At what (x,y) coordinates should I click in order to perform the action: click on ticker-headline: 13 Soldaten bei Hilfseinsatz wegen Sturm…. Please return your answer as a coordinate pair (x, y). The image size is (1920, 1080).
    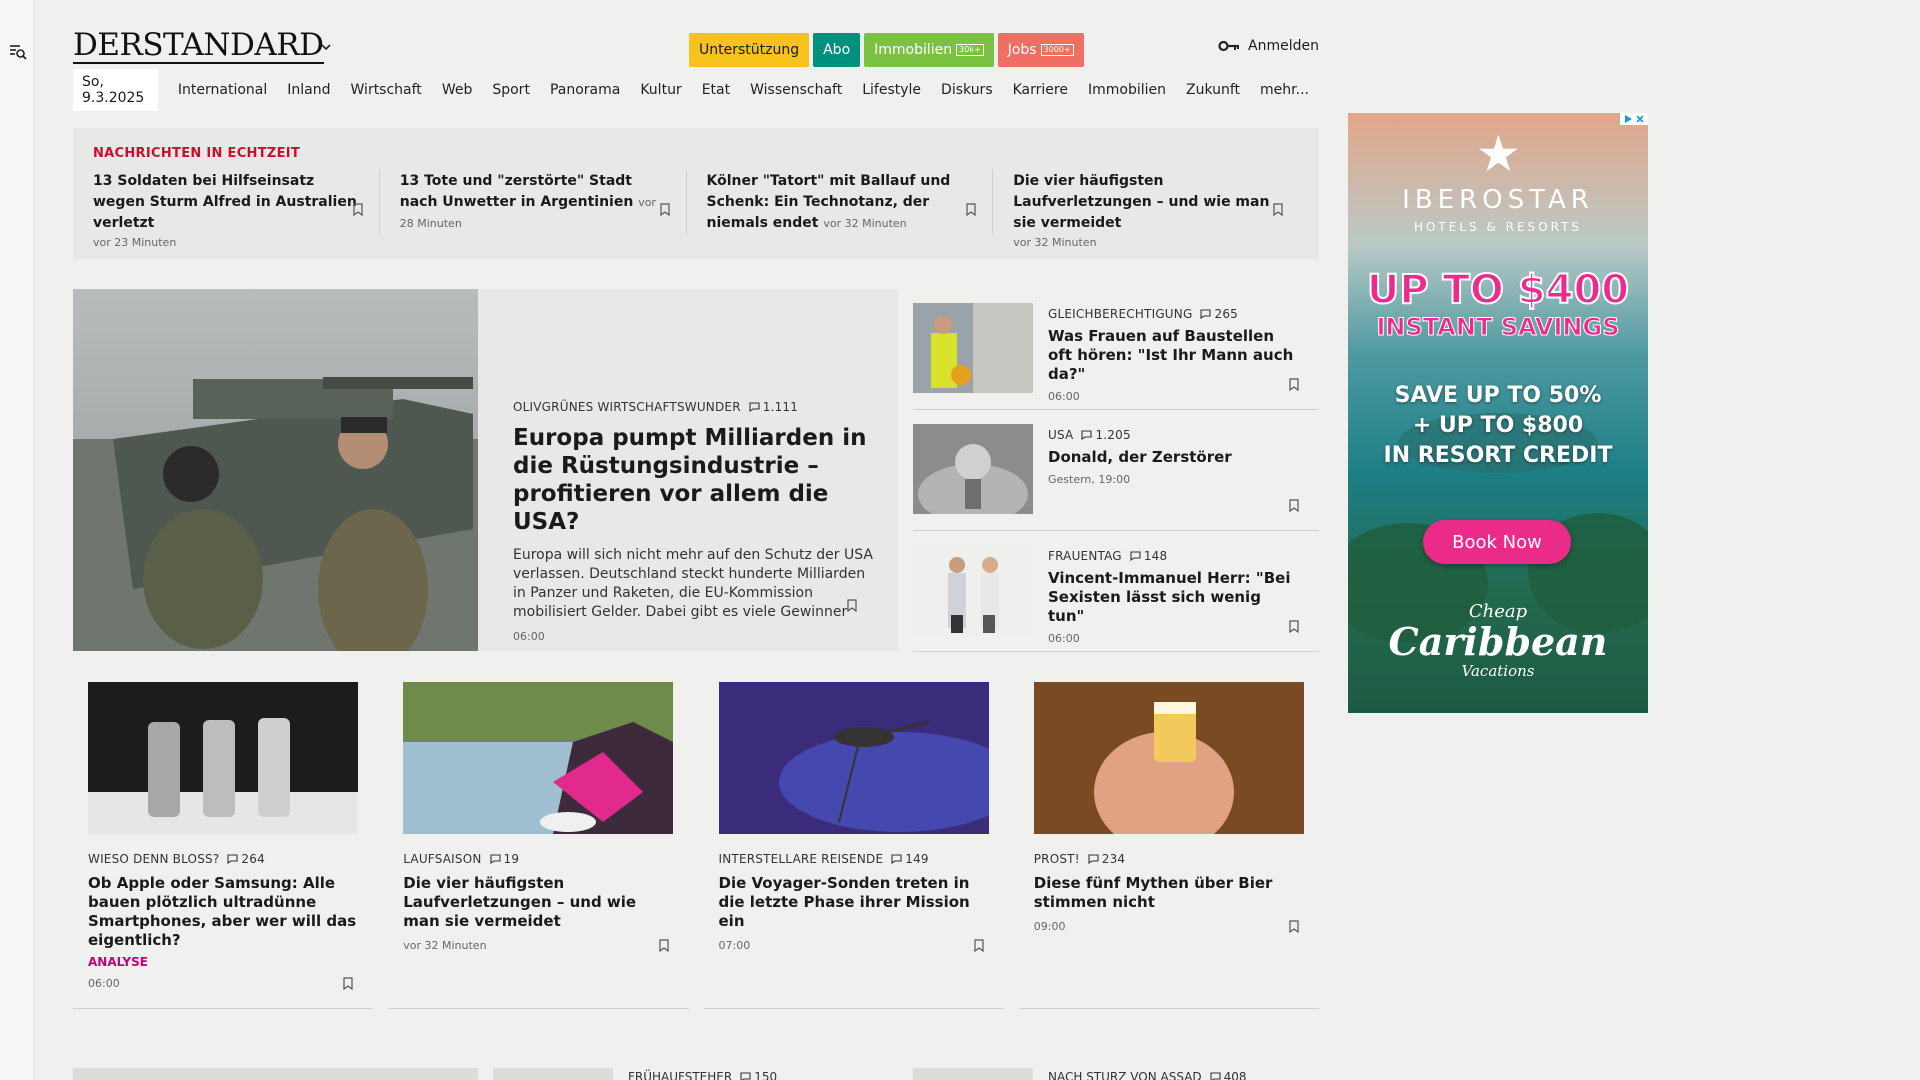
    Looking at the image, I should click on (227, 202).